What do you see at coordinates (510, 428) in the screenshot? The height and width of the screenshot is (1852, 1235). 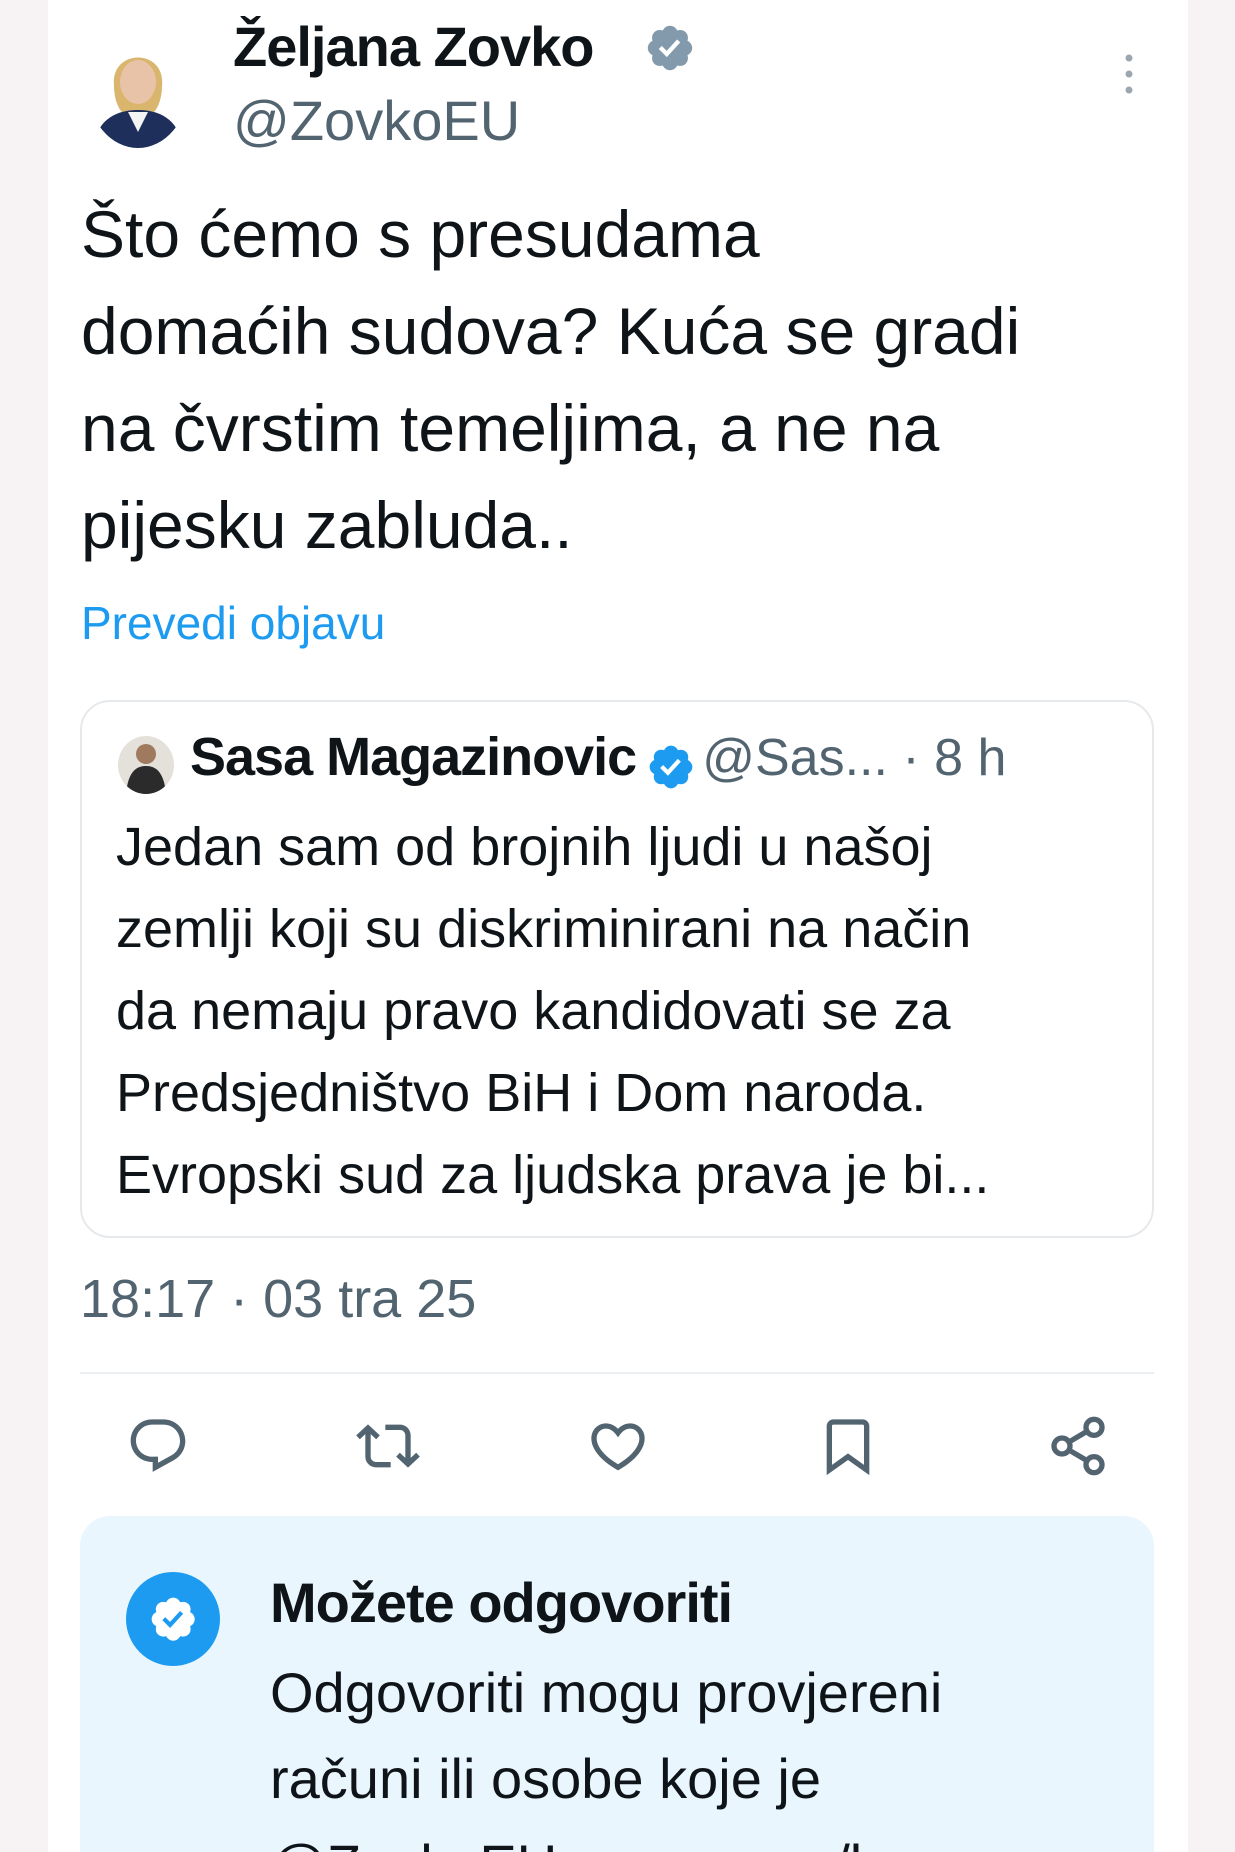 I see `tweet-text-line: na čvrstim temeljima, a ne na` at bounding box center [510, 428].